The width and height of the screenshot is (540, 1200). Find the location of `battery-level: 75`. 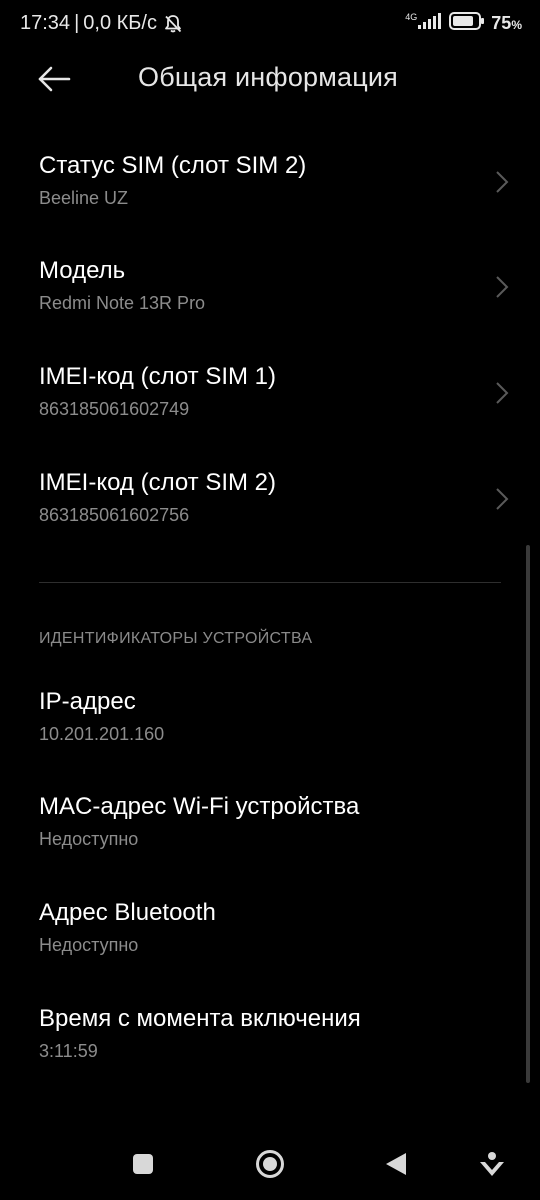

battery-level: 75 is located at coordinates (501, 23).